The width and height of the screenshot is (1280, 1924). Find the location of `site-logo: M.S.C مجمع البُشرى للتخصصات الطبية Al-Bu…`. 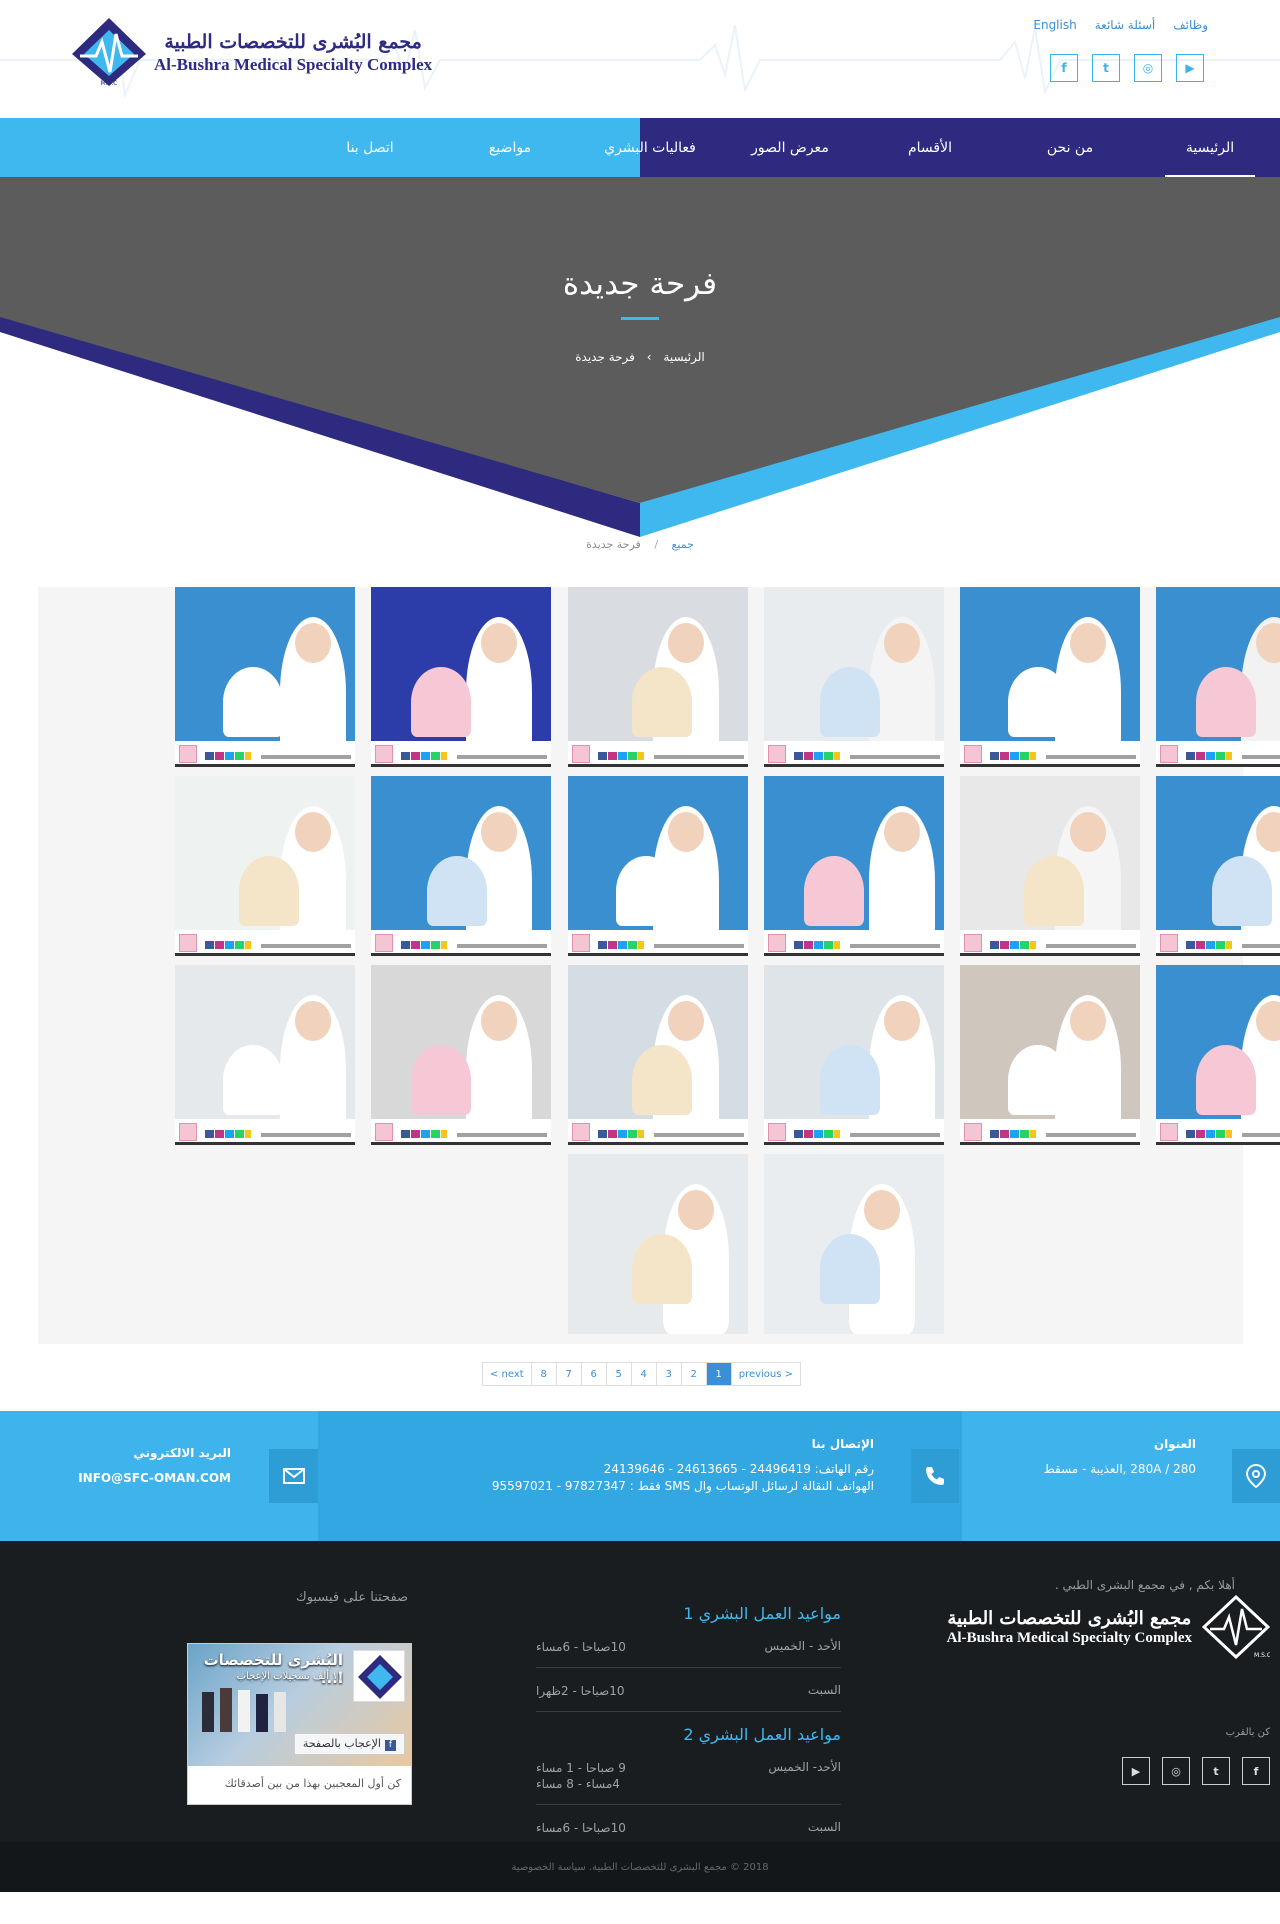

site-logo: M.S.C مجمع البُشرى للتخصصات الطبية Al-Bu… is located at coordinates (251, 52).